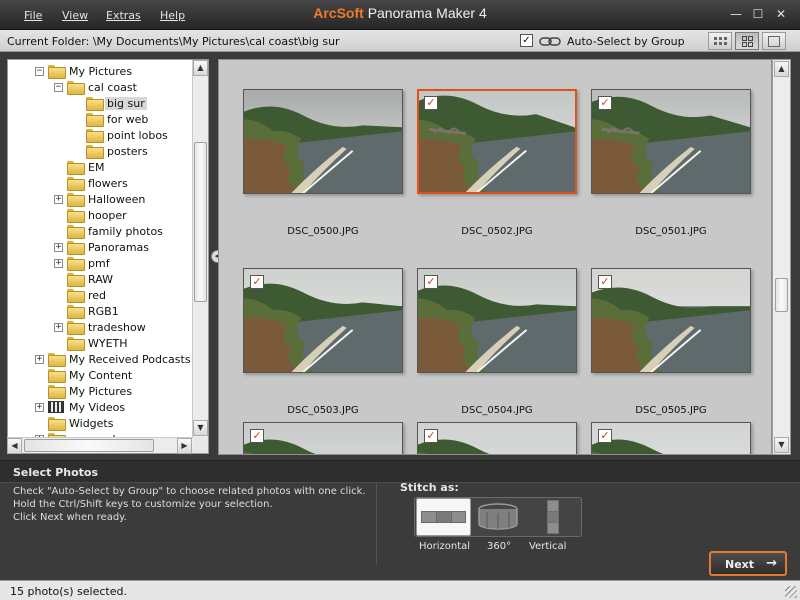 The height and width of the screenshot is (600, 800). What do you see at coordinates (94, 311) in the screenshot?
I see `tree-item: RGB1` at bounding box center [94, 311].